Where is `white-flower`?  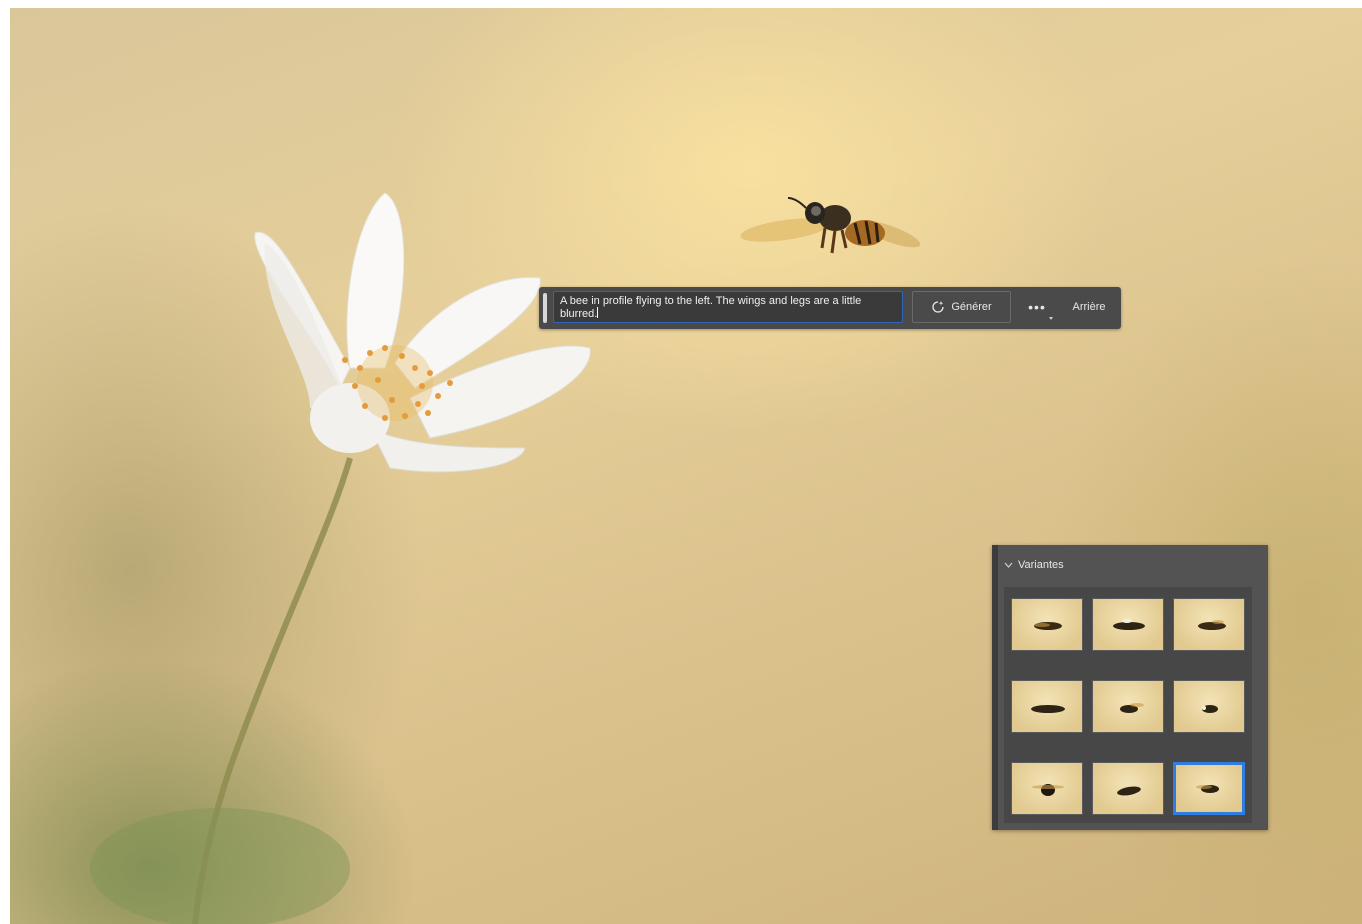 white-flower is located at coordinates (422, 332).